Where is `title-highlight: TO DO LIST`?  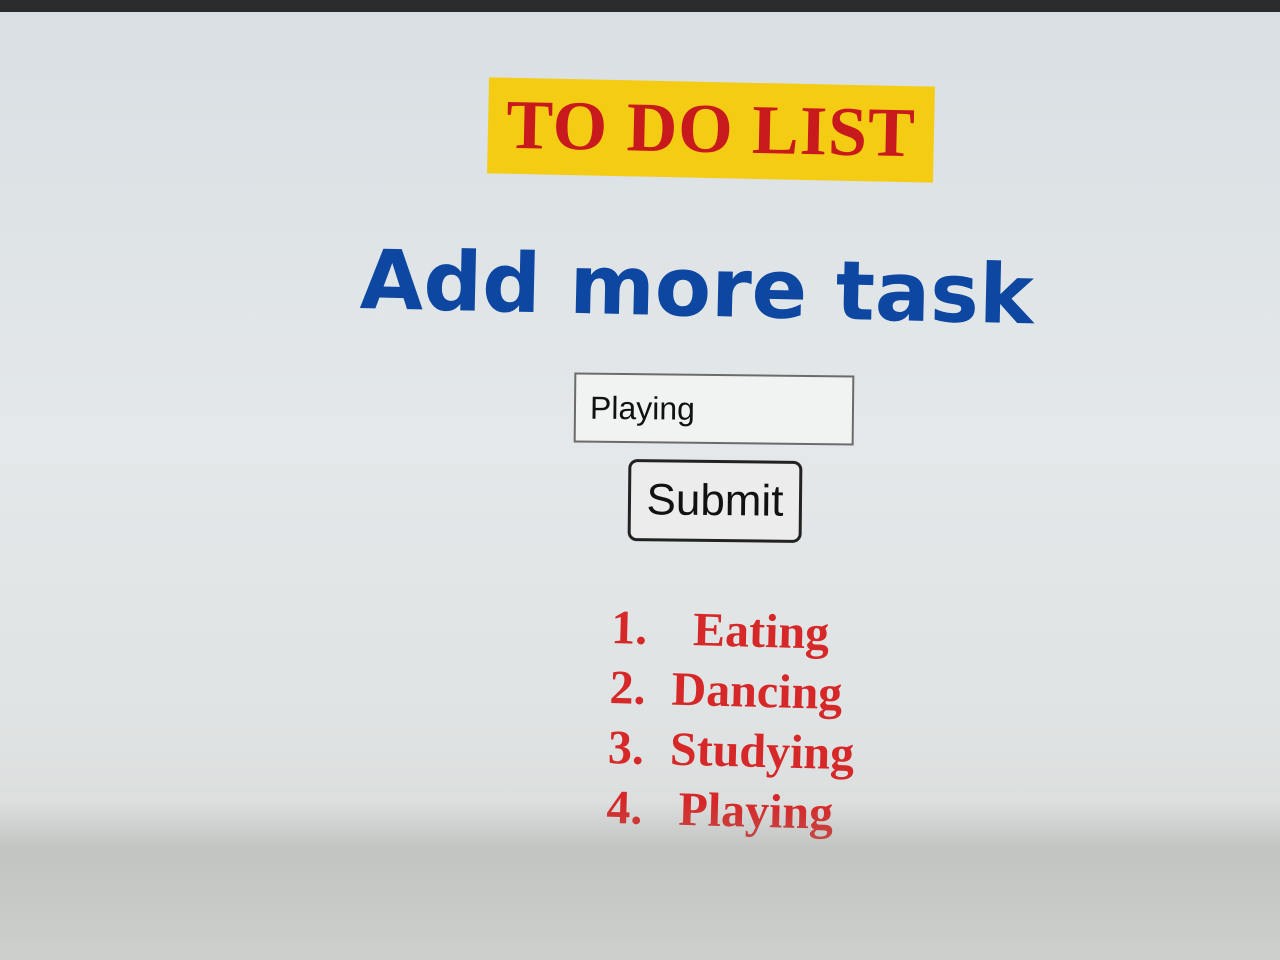
title-highlight: TO DO LIST is located at coordinates (711, 130).